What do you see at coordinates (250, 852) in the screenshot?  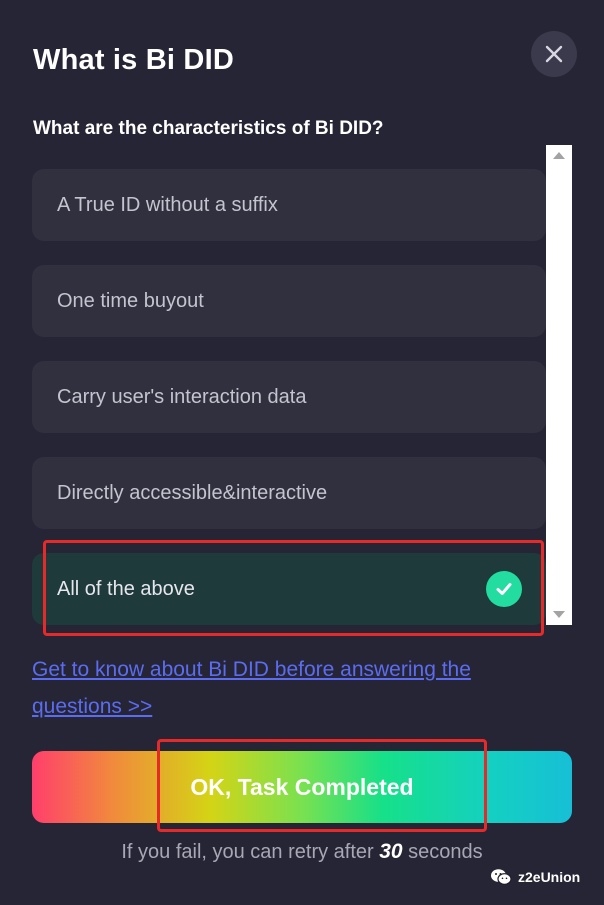 I see `retry-prefix: If you fail, you can retry after` at bounding box center [250, 852].